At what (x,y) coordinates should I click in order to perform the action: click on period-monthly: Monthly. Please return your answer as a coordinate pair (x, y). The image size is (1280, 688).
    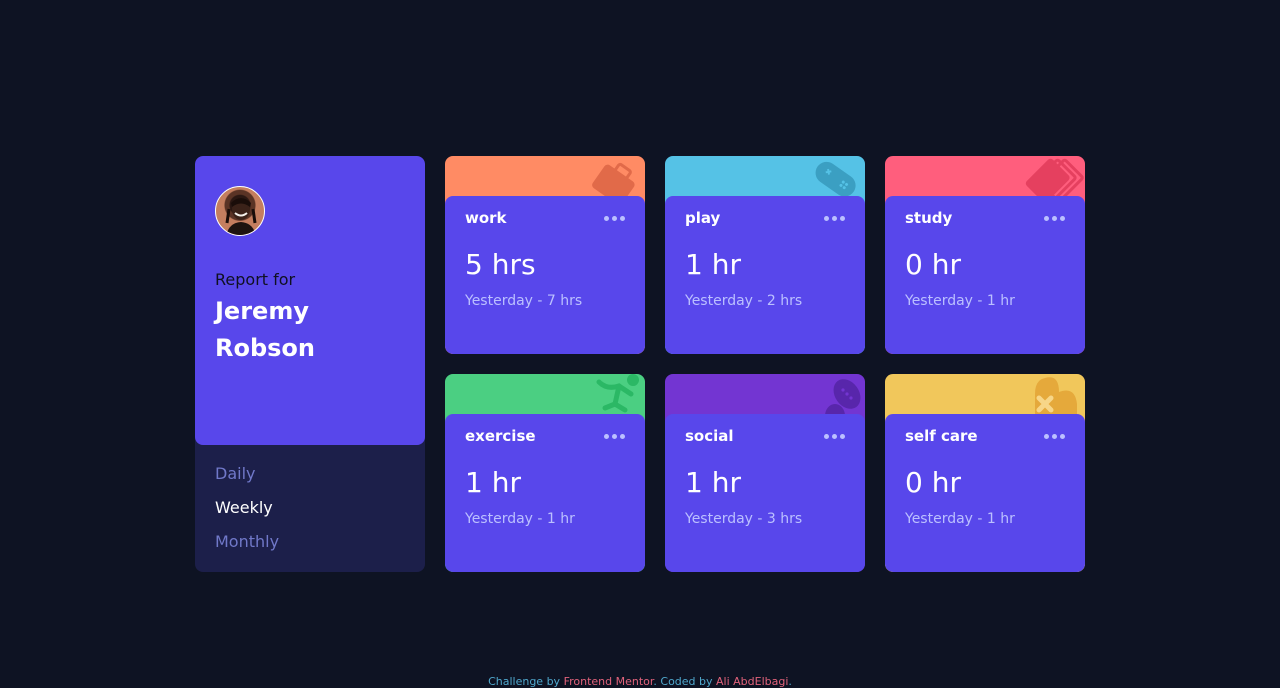
    Looking at the image, I should click on (310, 548).